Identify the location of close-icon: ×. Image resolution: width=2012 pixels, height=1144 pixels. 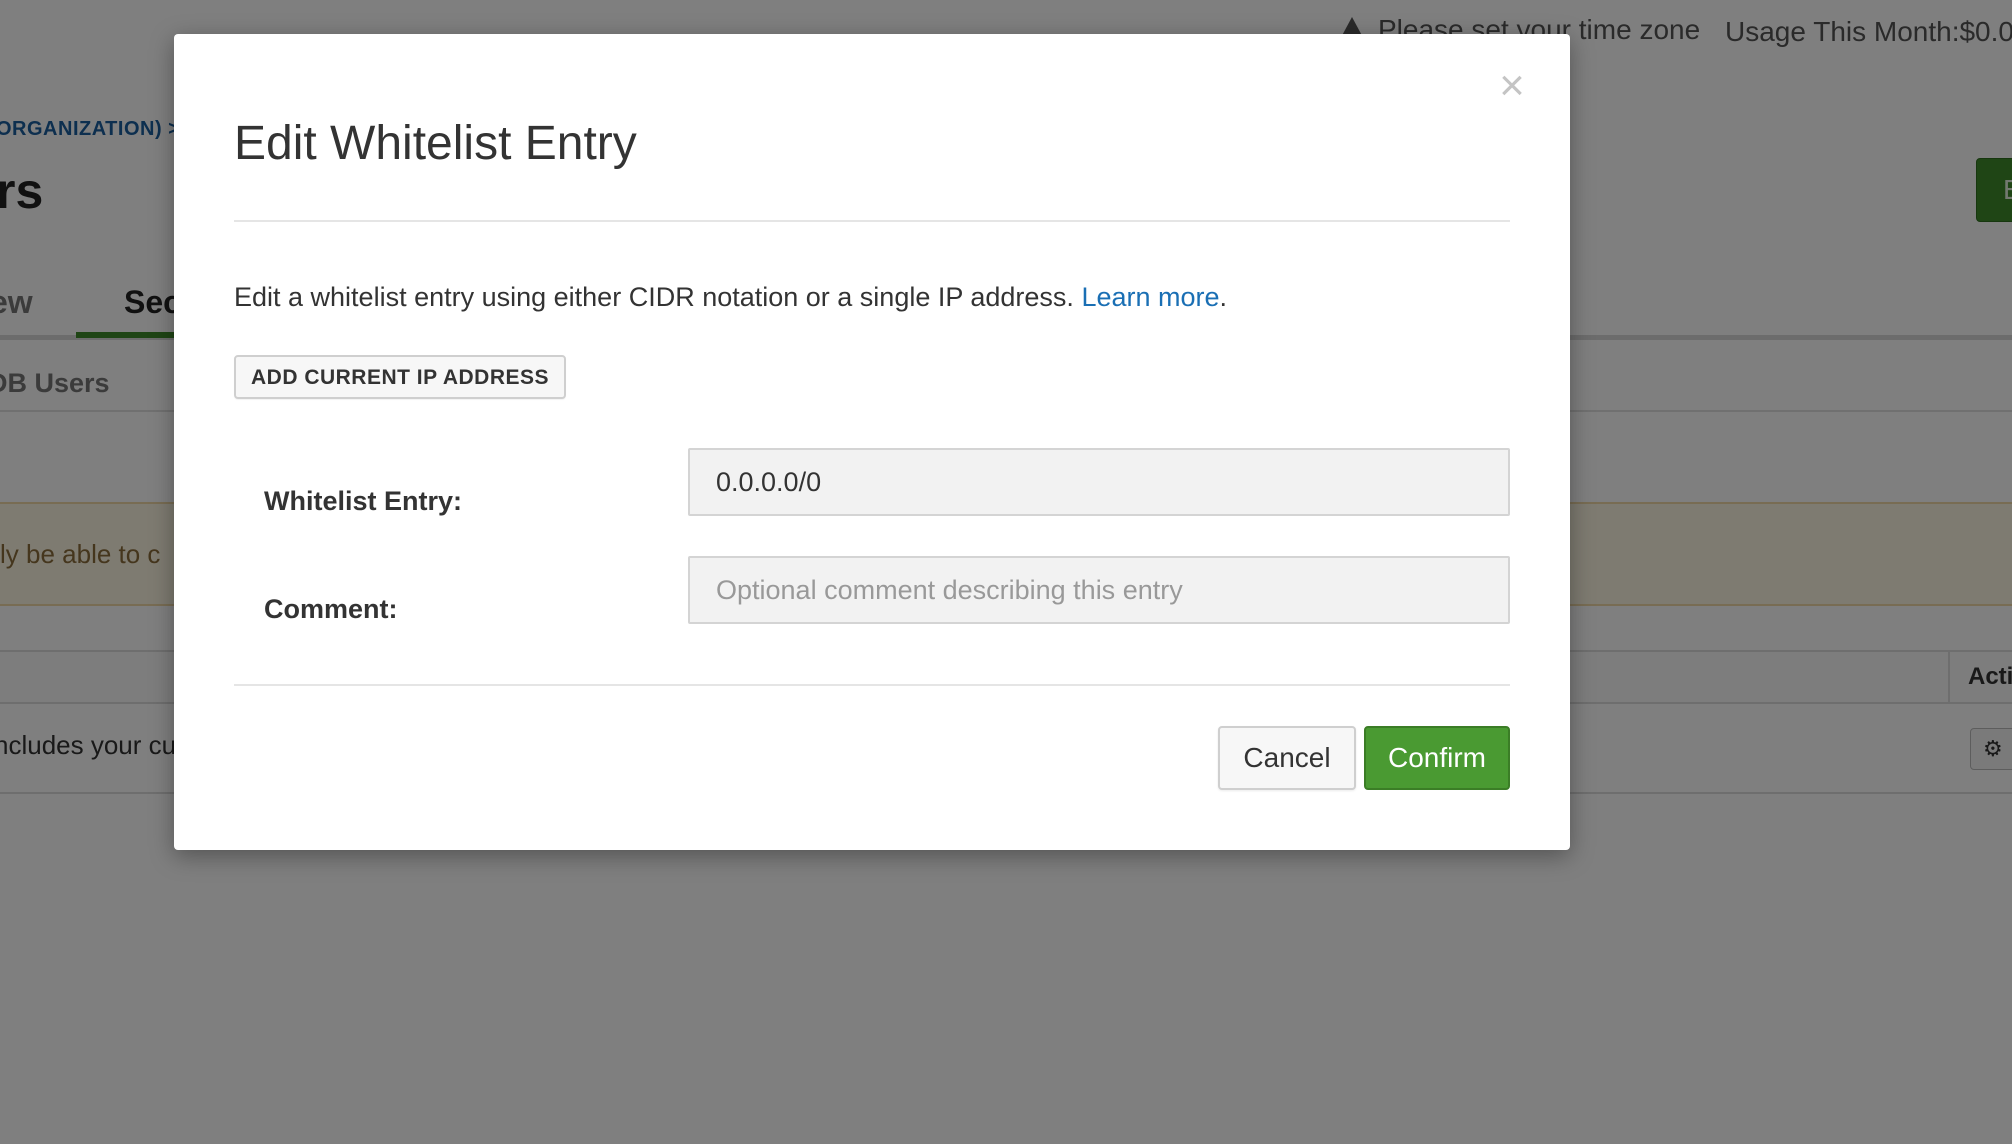
(1512, 86).